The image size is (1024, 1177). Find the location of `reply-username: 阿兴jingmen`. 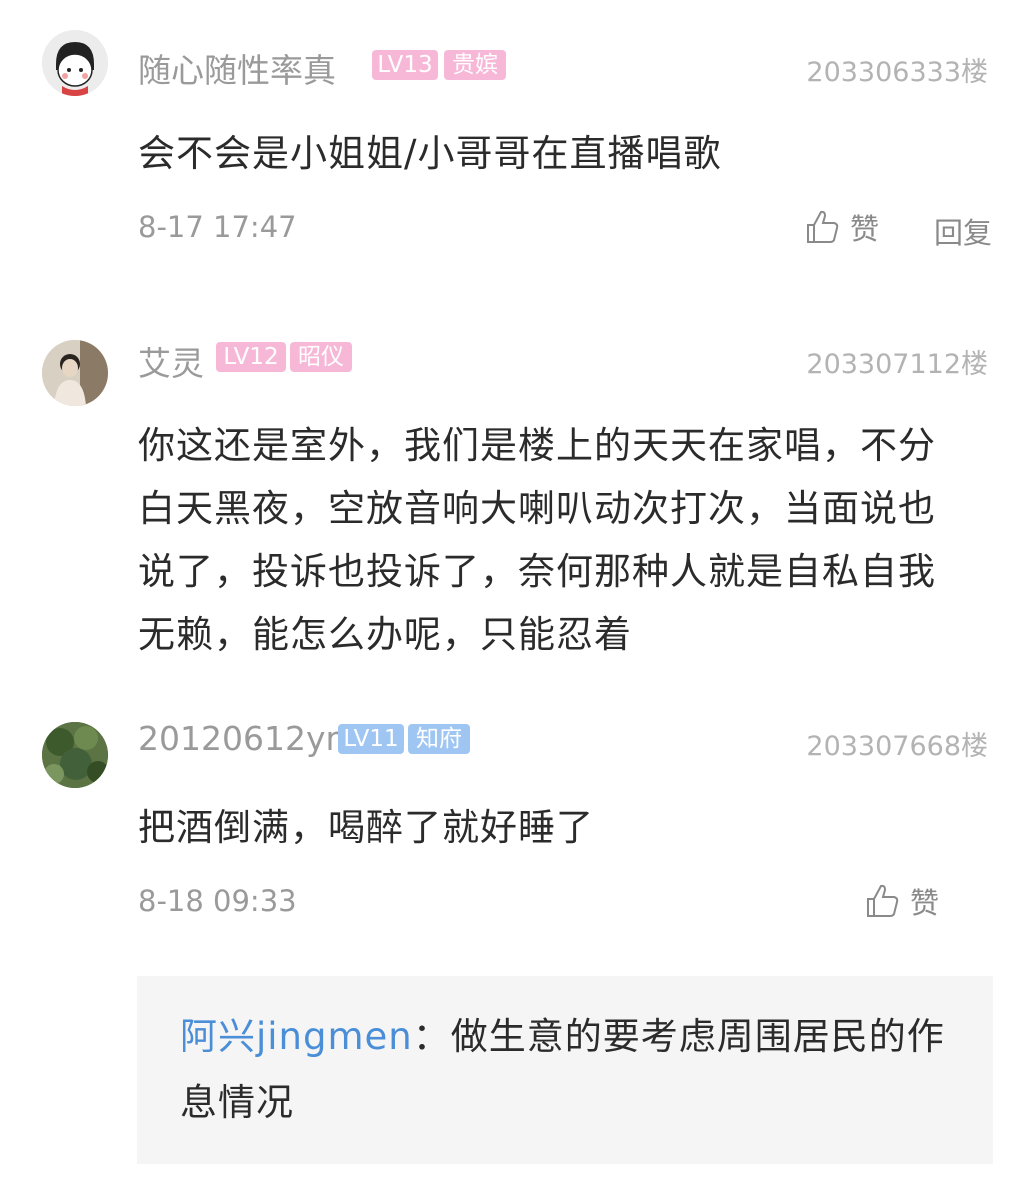

reply-username: 阿兴jingmen is located at coordinates (296, 1036).